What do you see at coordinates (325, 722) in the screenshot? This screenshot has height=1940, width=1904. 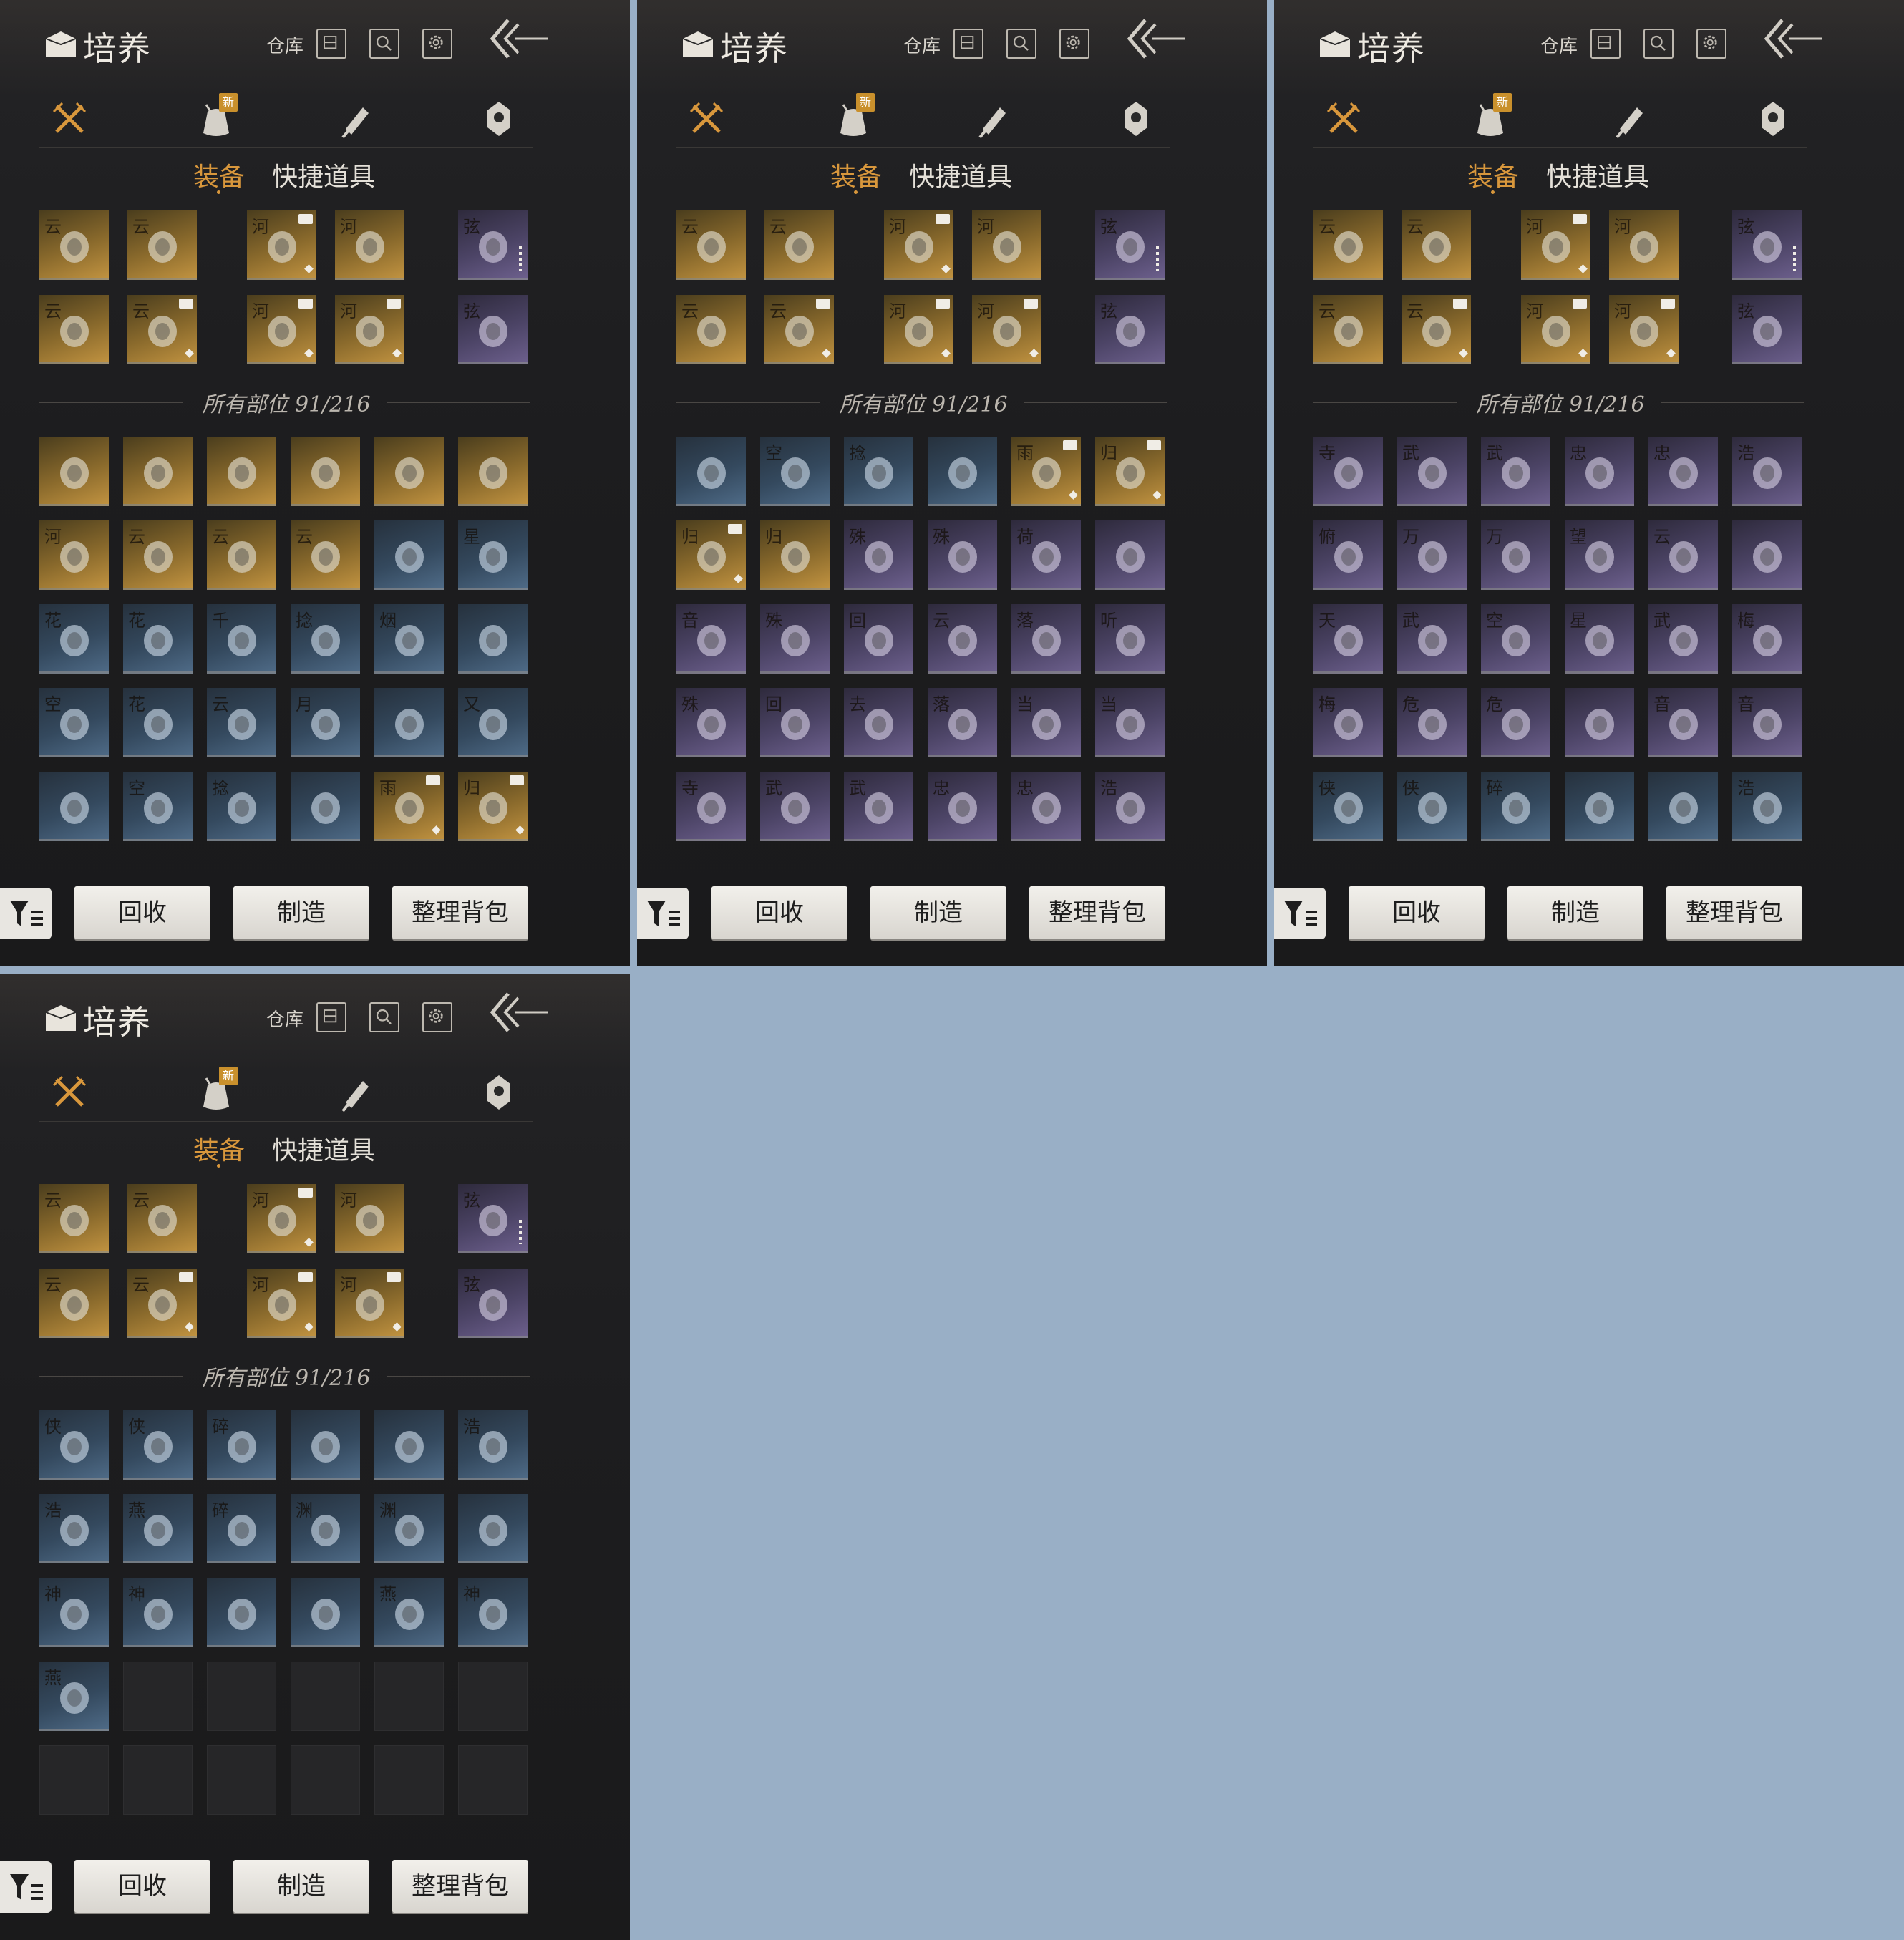 I see `item-slot: 月` at bounding box center [325, 722].